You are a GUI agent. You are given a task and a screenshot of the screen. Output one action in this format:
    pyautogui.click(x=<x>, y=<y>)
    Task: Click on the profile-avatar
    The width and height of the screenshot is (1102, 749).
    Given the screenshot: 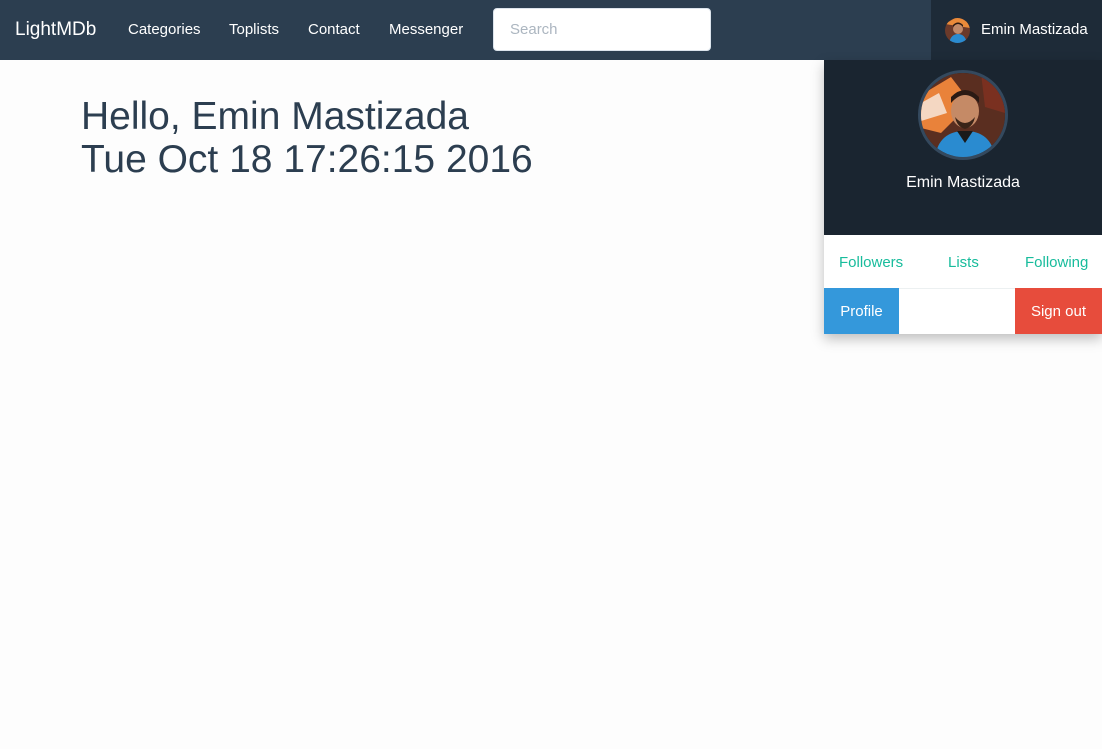 What is the action you would take?
    pyautogui.click(x=963, y=115)
    